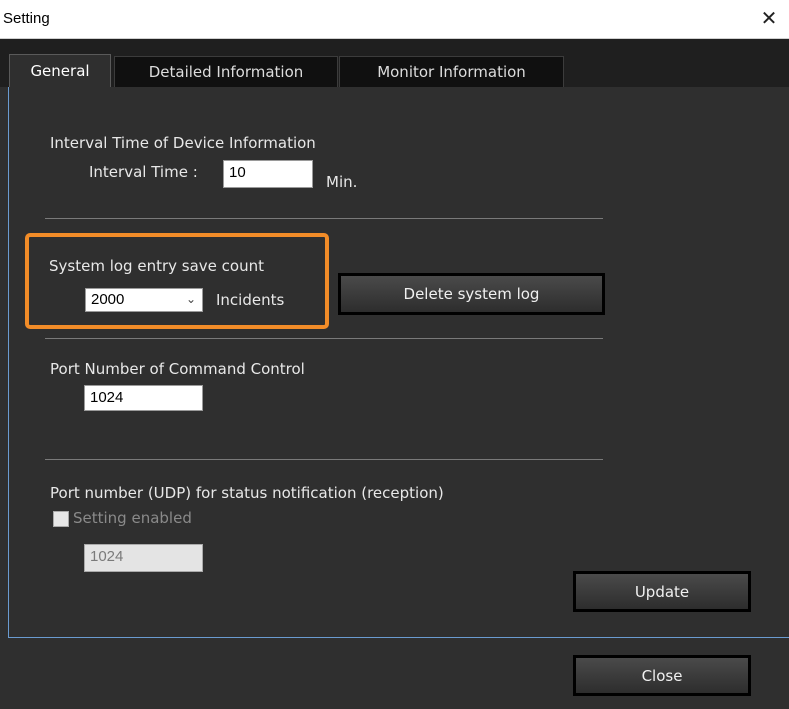 The height and width of the screenshot is (709, 789). What do you see at coordinates (177, 281) in the screenshot?
I see `highlight-box` at bounding box center [177, 281].